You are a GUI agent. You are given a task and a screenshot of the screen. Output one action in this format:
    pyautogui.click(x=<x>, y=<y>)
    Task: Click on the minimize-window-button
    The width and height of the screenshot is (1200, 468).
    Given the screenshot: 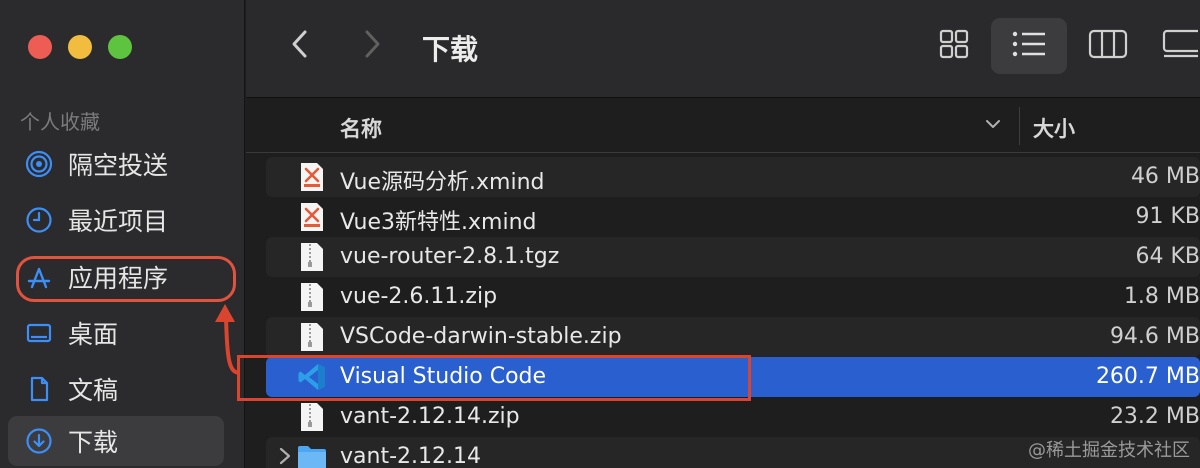 What is the action you would take?
    pyautogui.click(x=80, y=47)
    